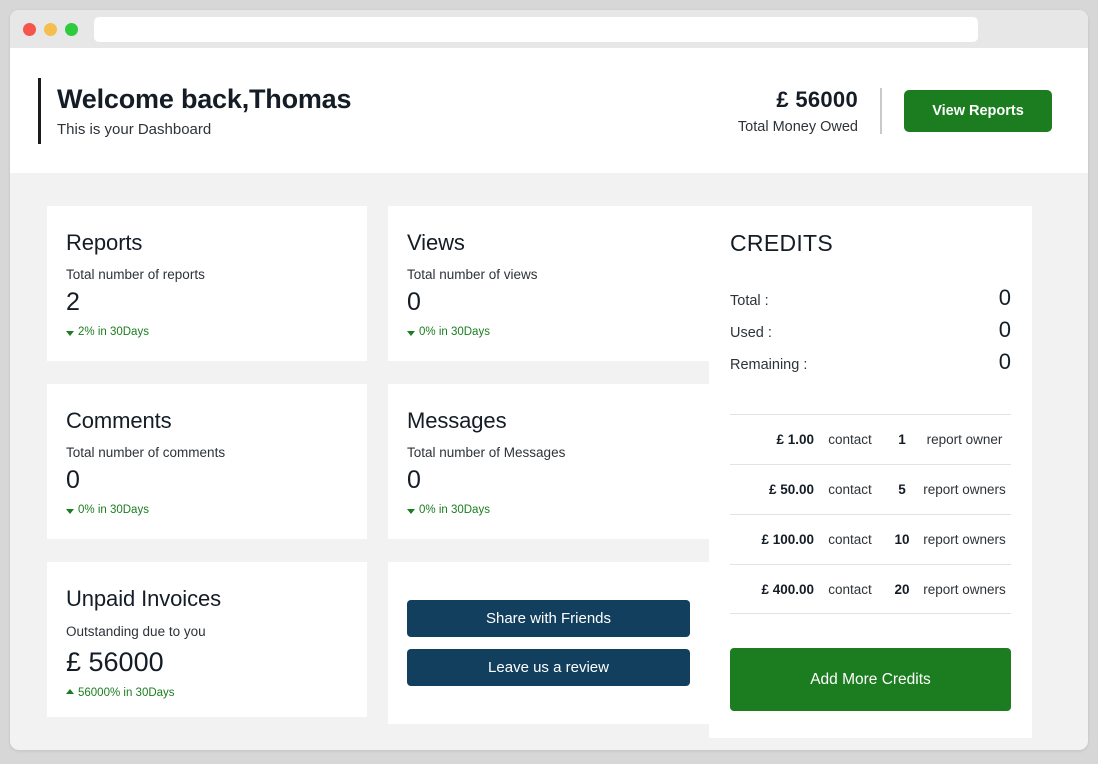  What do you see at coordinates (870, 362) in the screenshot?
I see `credits-summary-row: Remaining : 0` at bounding box center [870, 362].